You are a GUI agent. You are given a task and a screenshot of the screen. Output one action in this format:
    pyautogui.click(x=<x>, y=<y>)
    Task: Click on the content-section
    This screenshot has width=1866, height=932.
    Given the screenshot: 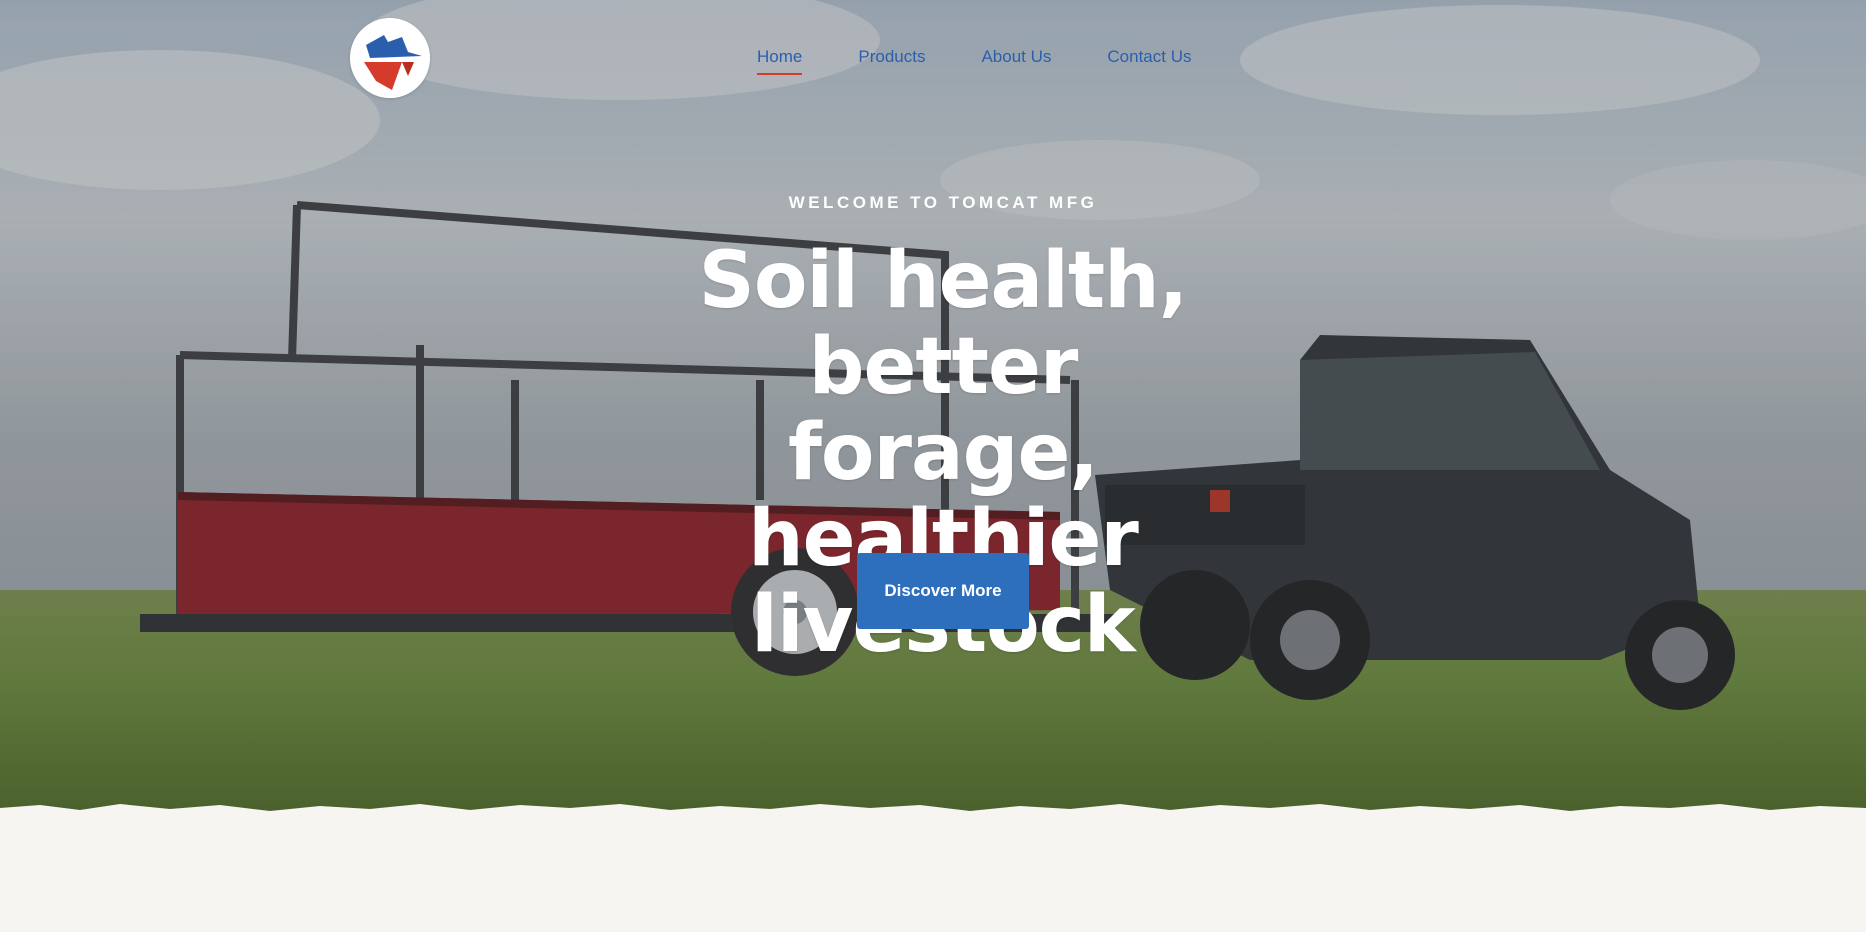 What is the action you would take?
    pyautogui.click(x=933, y=876)
    